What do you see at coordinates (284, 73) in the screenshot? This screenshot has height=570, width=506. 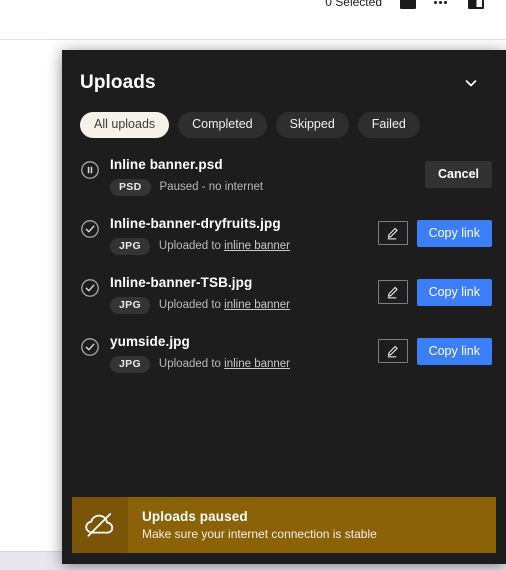 I see `uploads-dialog-header: Uploads` at bounding box center [284, 73].